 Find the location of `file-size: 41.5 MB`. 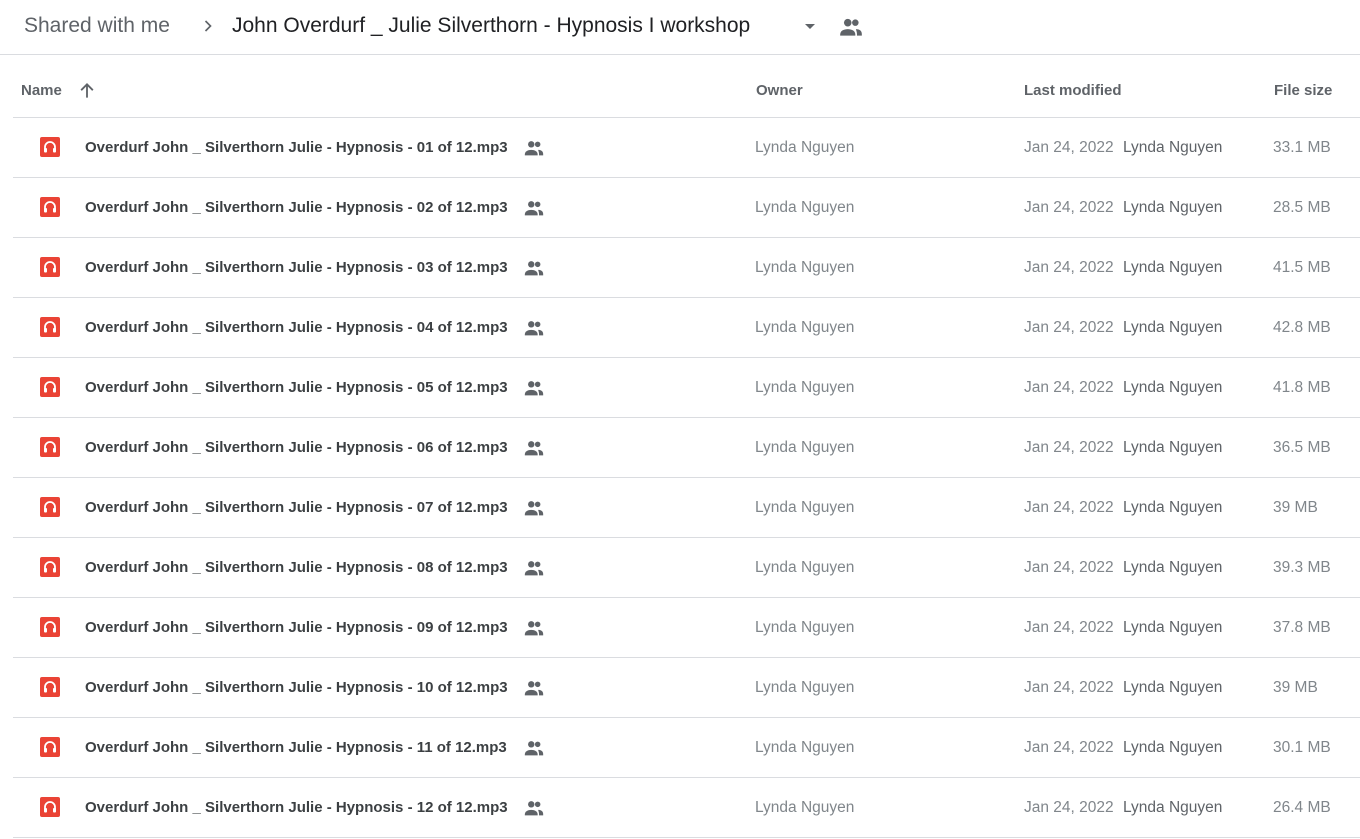

file-size: 41.5 MB is located at coordinates (1302, 267).